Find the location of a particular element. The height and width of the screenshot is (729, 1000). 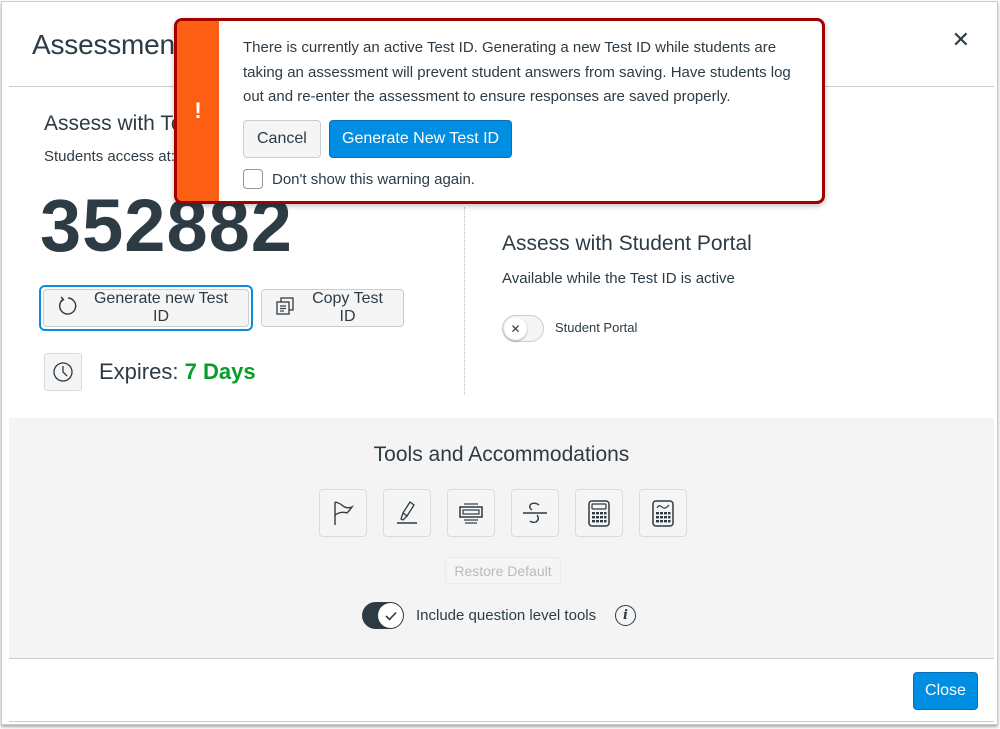

scientific-calculator-icon is located at coordinates (663, 513).